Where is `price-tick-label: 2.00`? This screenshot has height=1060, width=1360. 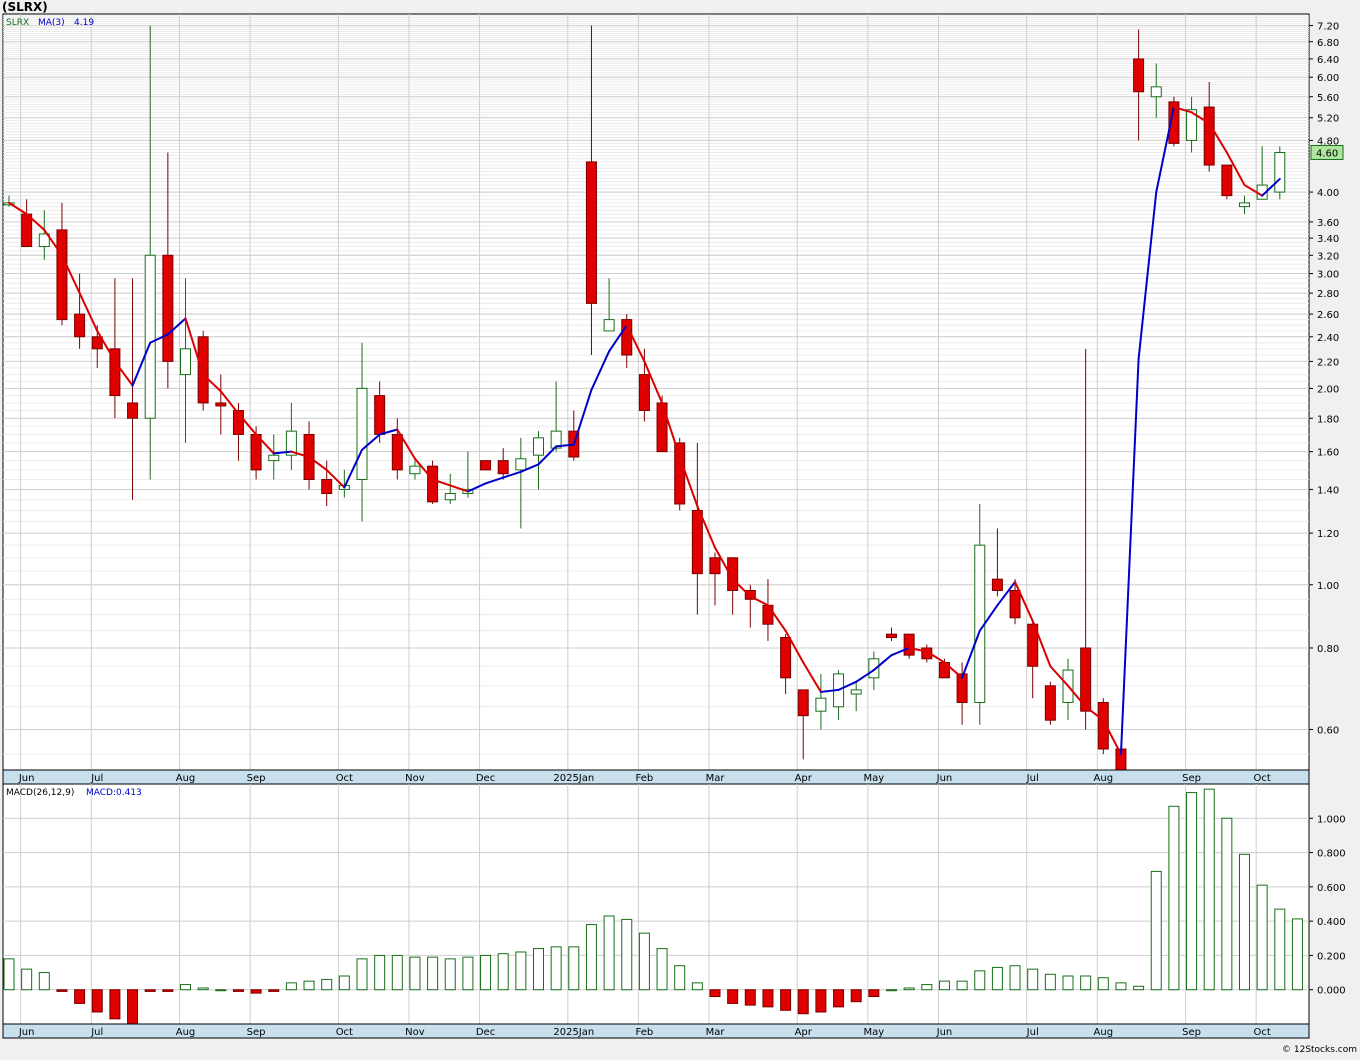
price-tick-label: 2.00 is located at coordinates (1328, 389).